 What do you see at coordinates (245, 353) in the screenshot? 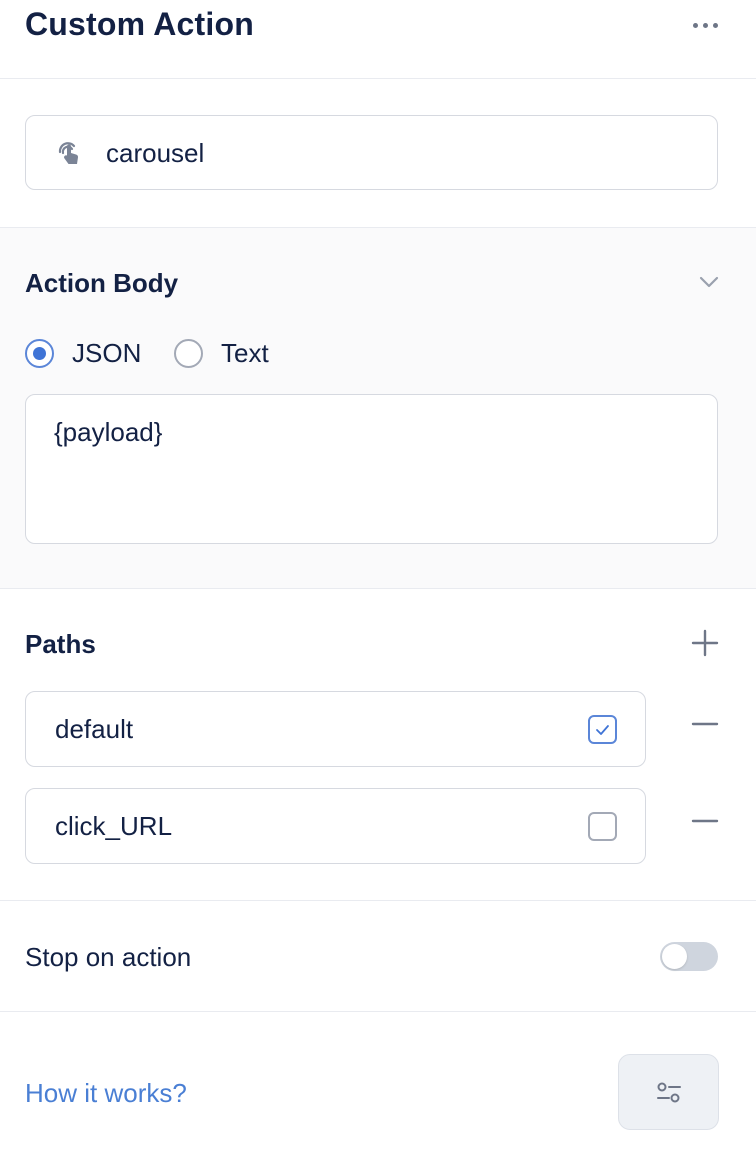
I see `radio-text-label: Text` at bounding box center [245, 353].